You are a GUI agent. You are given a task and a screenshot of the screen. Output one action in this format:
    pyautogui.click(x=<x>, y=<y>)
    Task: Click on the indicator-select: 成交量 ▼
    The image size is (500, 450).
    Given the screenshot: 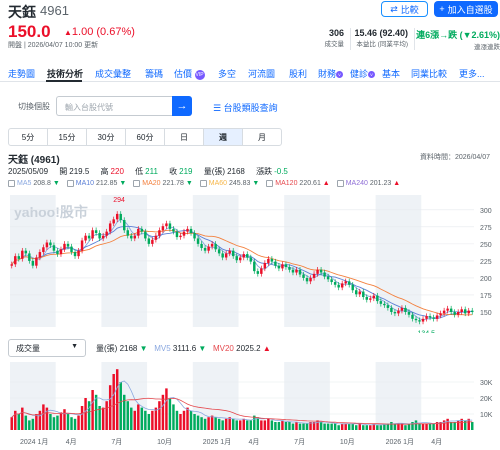 What is the action you would take?
    pyautogui.click(x=47, y=348)
    